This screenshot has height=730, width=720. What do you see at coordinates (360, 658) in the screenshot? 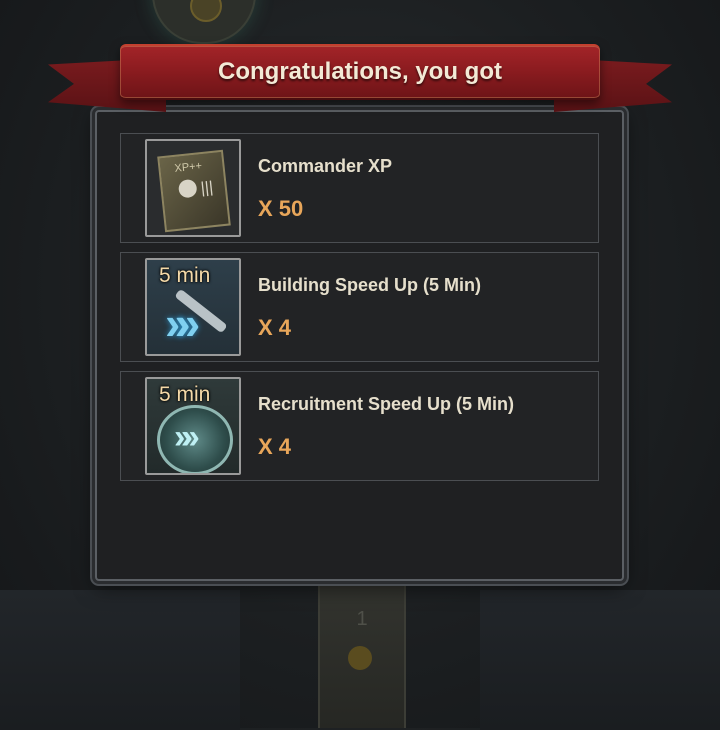
I see `background-gem-icon` at bounding box center [360, 658].